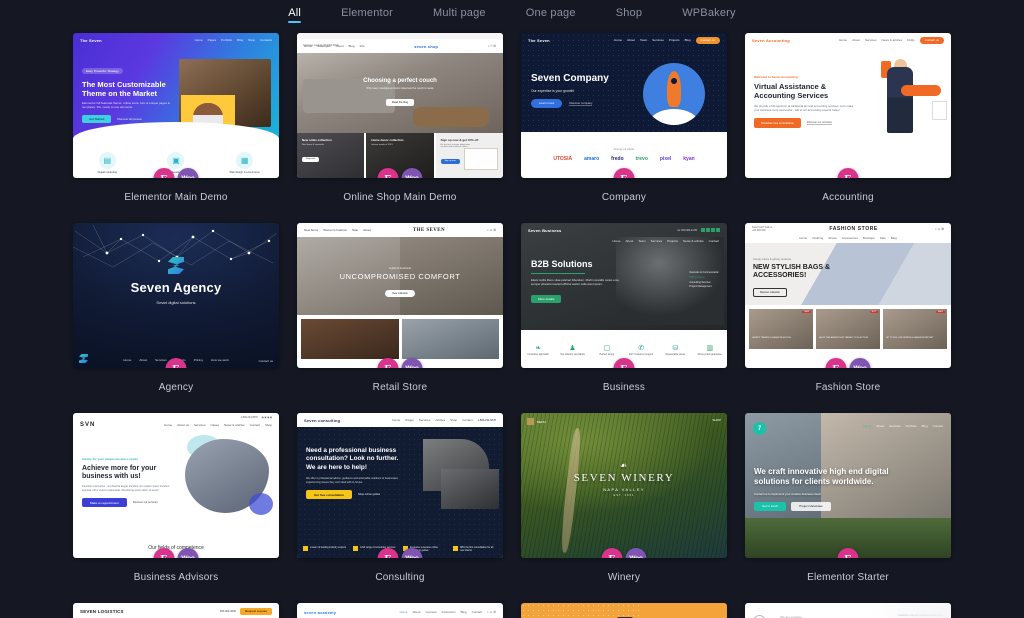 The width and height of the screenshot is (1024, 618). What do you see at coordinates (777, 123) in the screenshot?
I see `hero-cta-button: Schedule free consultation` at bounding box center [777, 123].